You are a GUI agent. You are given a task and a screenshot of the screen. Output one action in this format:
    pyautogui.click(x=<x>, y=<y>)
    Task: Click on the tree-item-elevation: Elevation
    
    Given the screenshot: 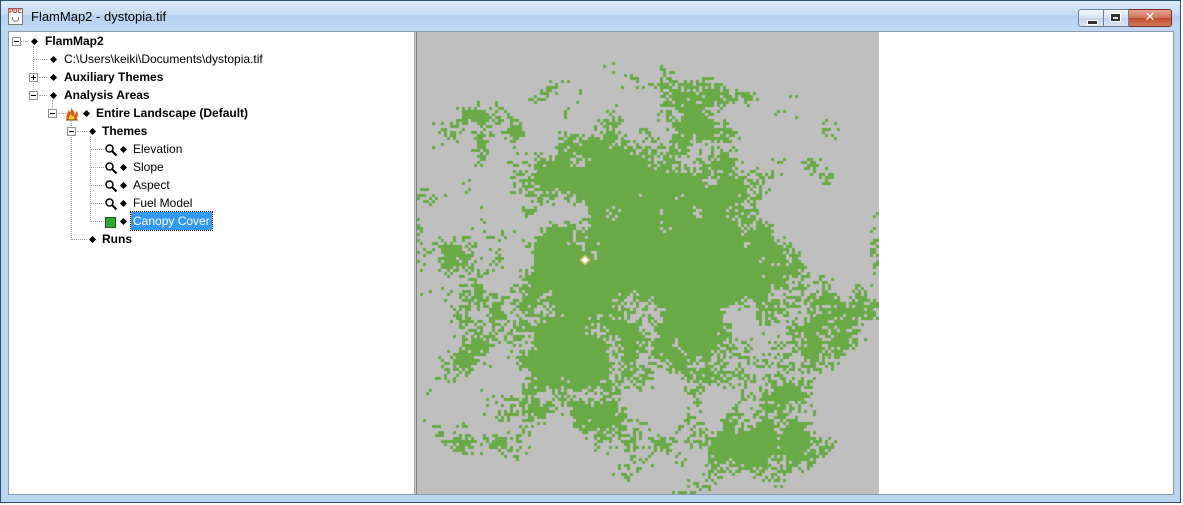 What is the action you would take?
    pyautogui.click(x=157, y=149)
    